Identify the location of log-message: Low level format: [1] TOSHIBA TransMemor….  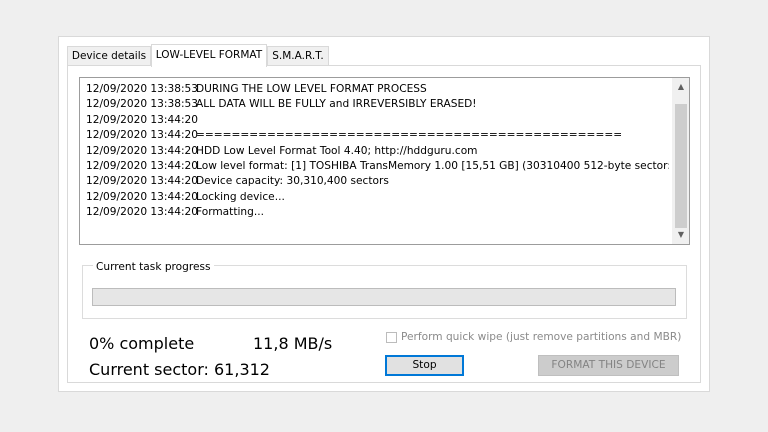
(432, 165).